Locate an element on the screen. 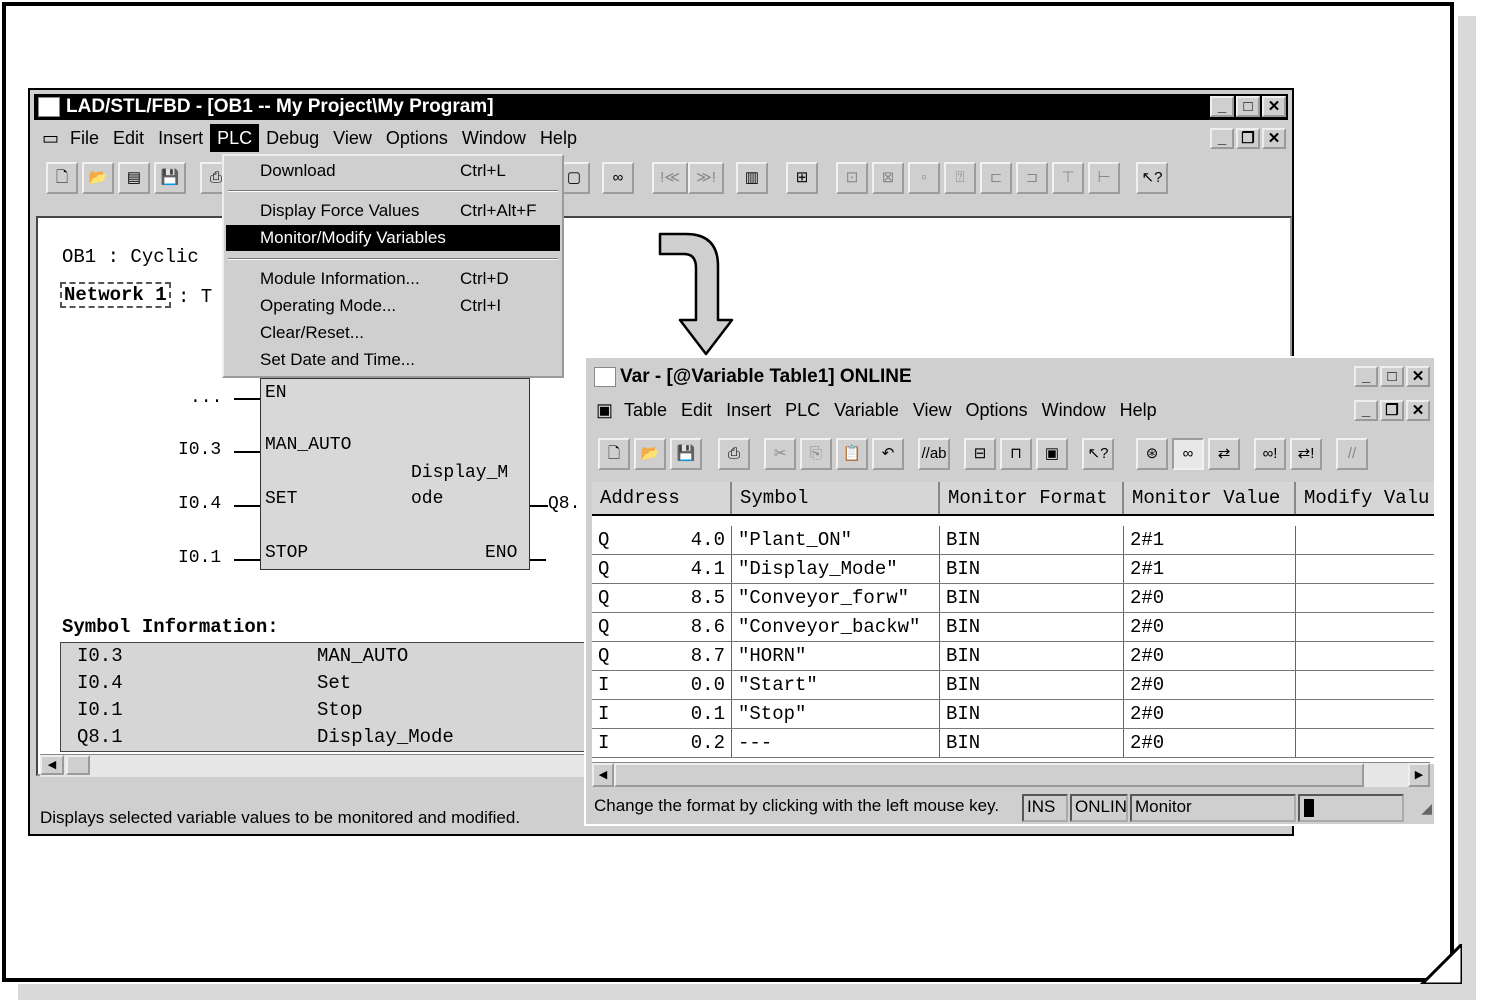  cell-address: 0.0 is located at coordinates (678, 685).